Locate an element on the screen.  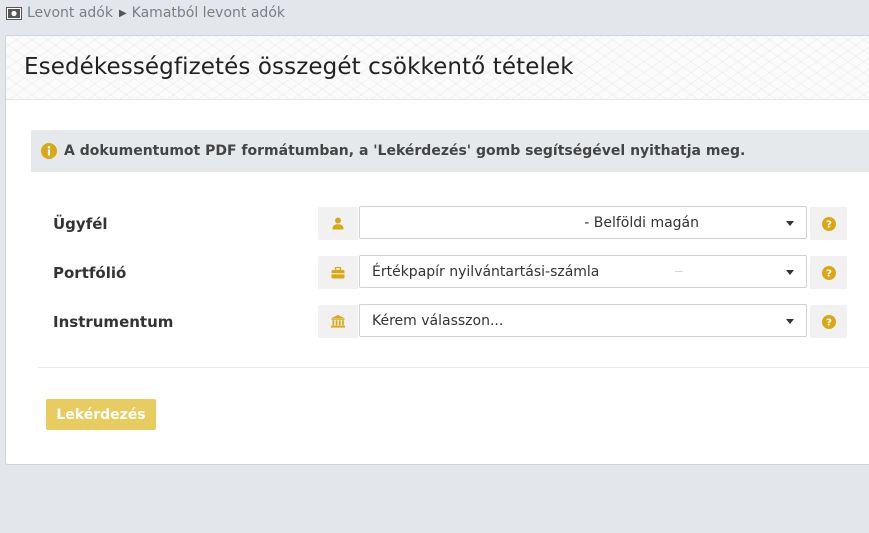
client-select: - Belföldi magán is located at coordinates (583, 222).